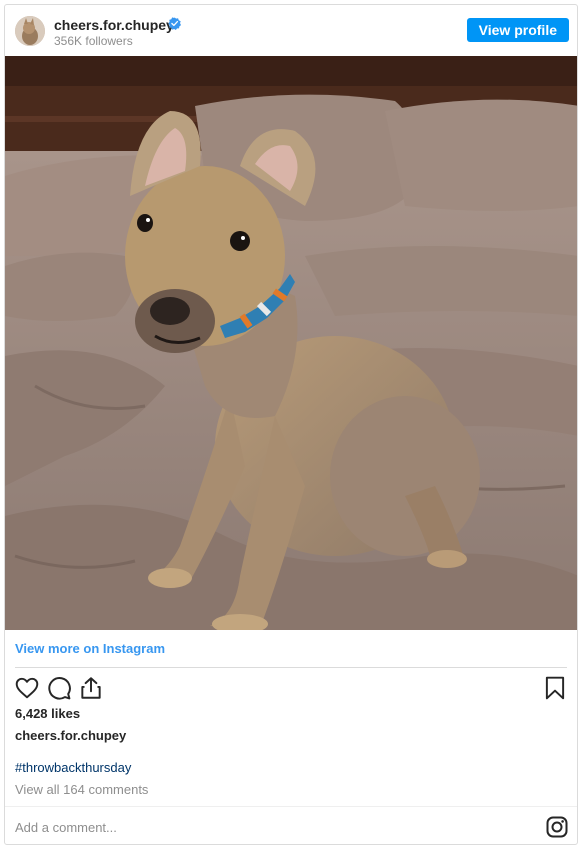 This screenshot has height=850, width=582. Describe the element at coordinates (81, 789) in the screenshot. I see `view-all-comments-link: View all 164 comments` at that location.